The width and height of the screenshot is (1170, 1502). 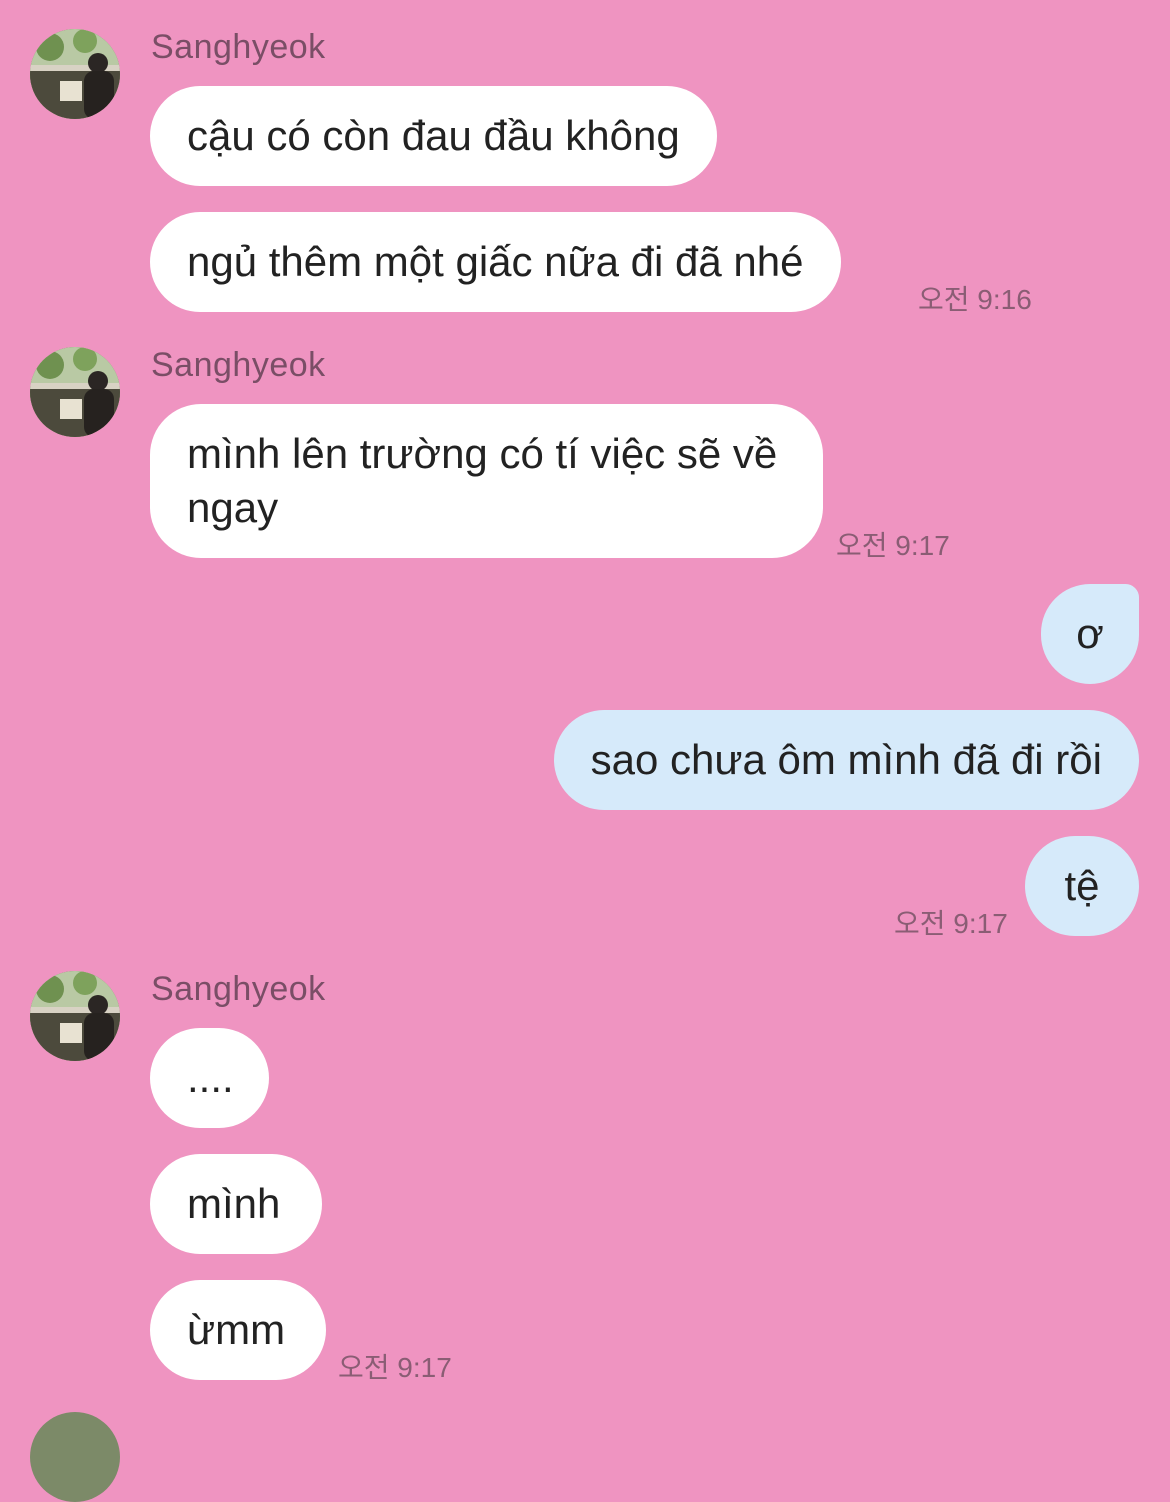 What do you see at coordinates (236, 1204) in the screenshot?
I see `message-bubble-incoming: mình` at bounding box center [236, 1204].